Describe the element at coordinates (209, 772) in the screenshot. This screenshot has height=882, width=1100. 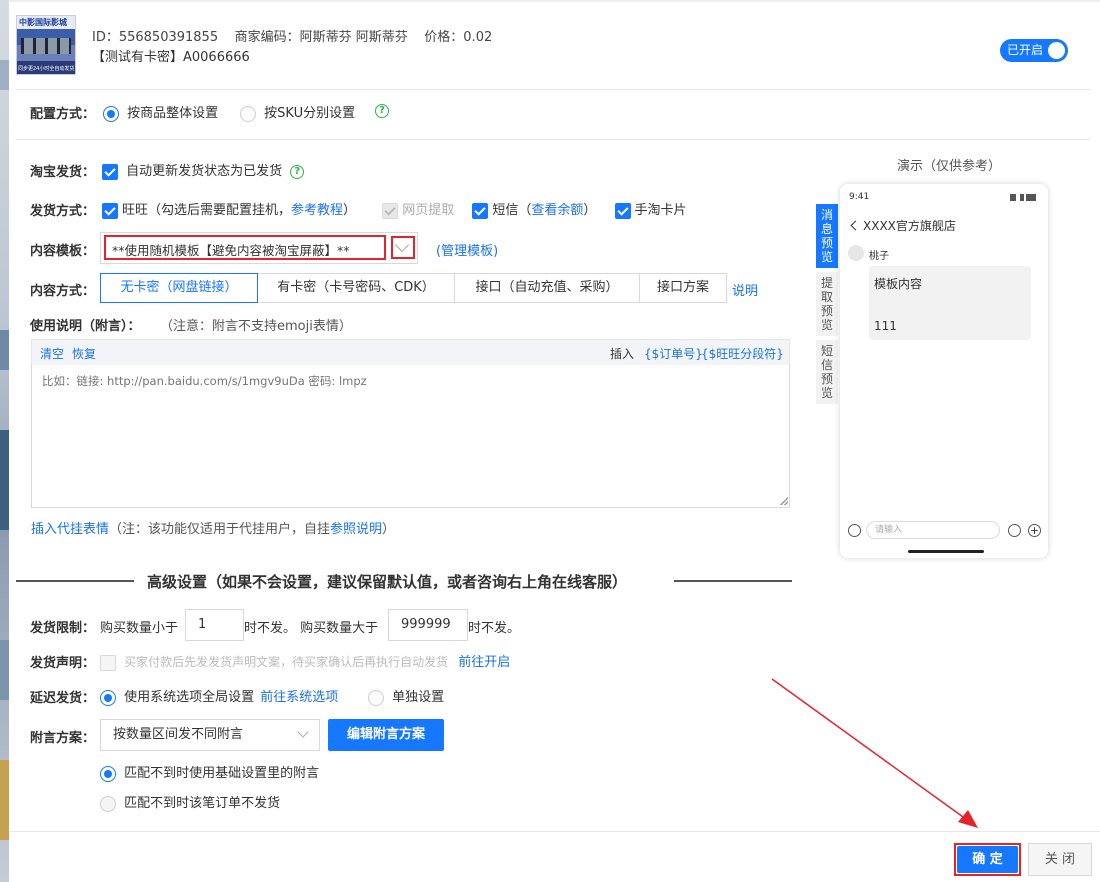
I see `appendix-option-base: 匹配不到时使用基础设置里的附言` at that location.